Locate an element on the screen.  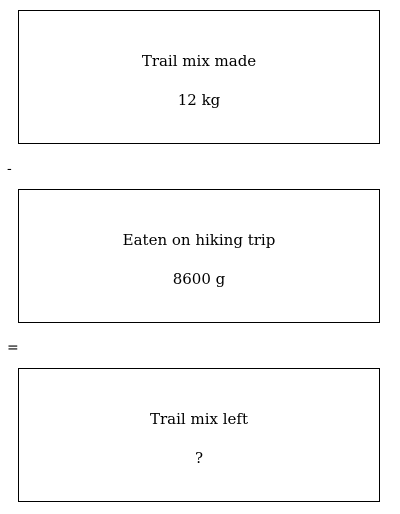
minus-operator: - is located at coordinates (9, 169).